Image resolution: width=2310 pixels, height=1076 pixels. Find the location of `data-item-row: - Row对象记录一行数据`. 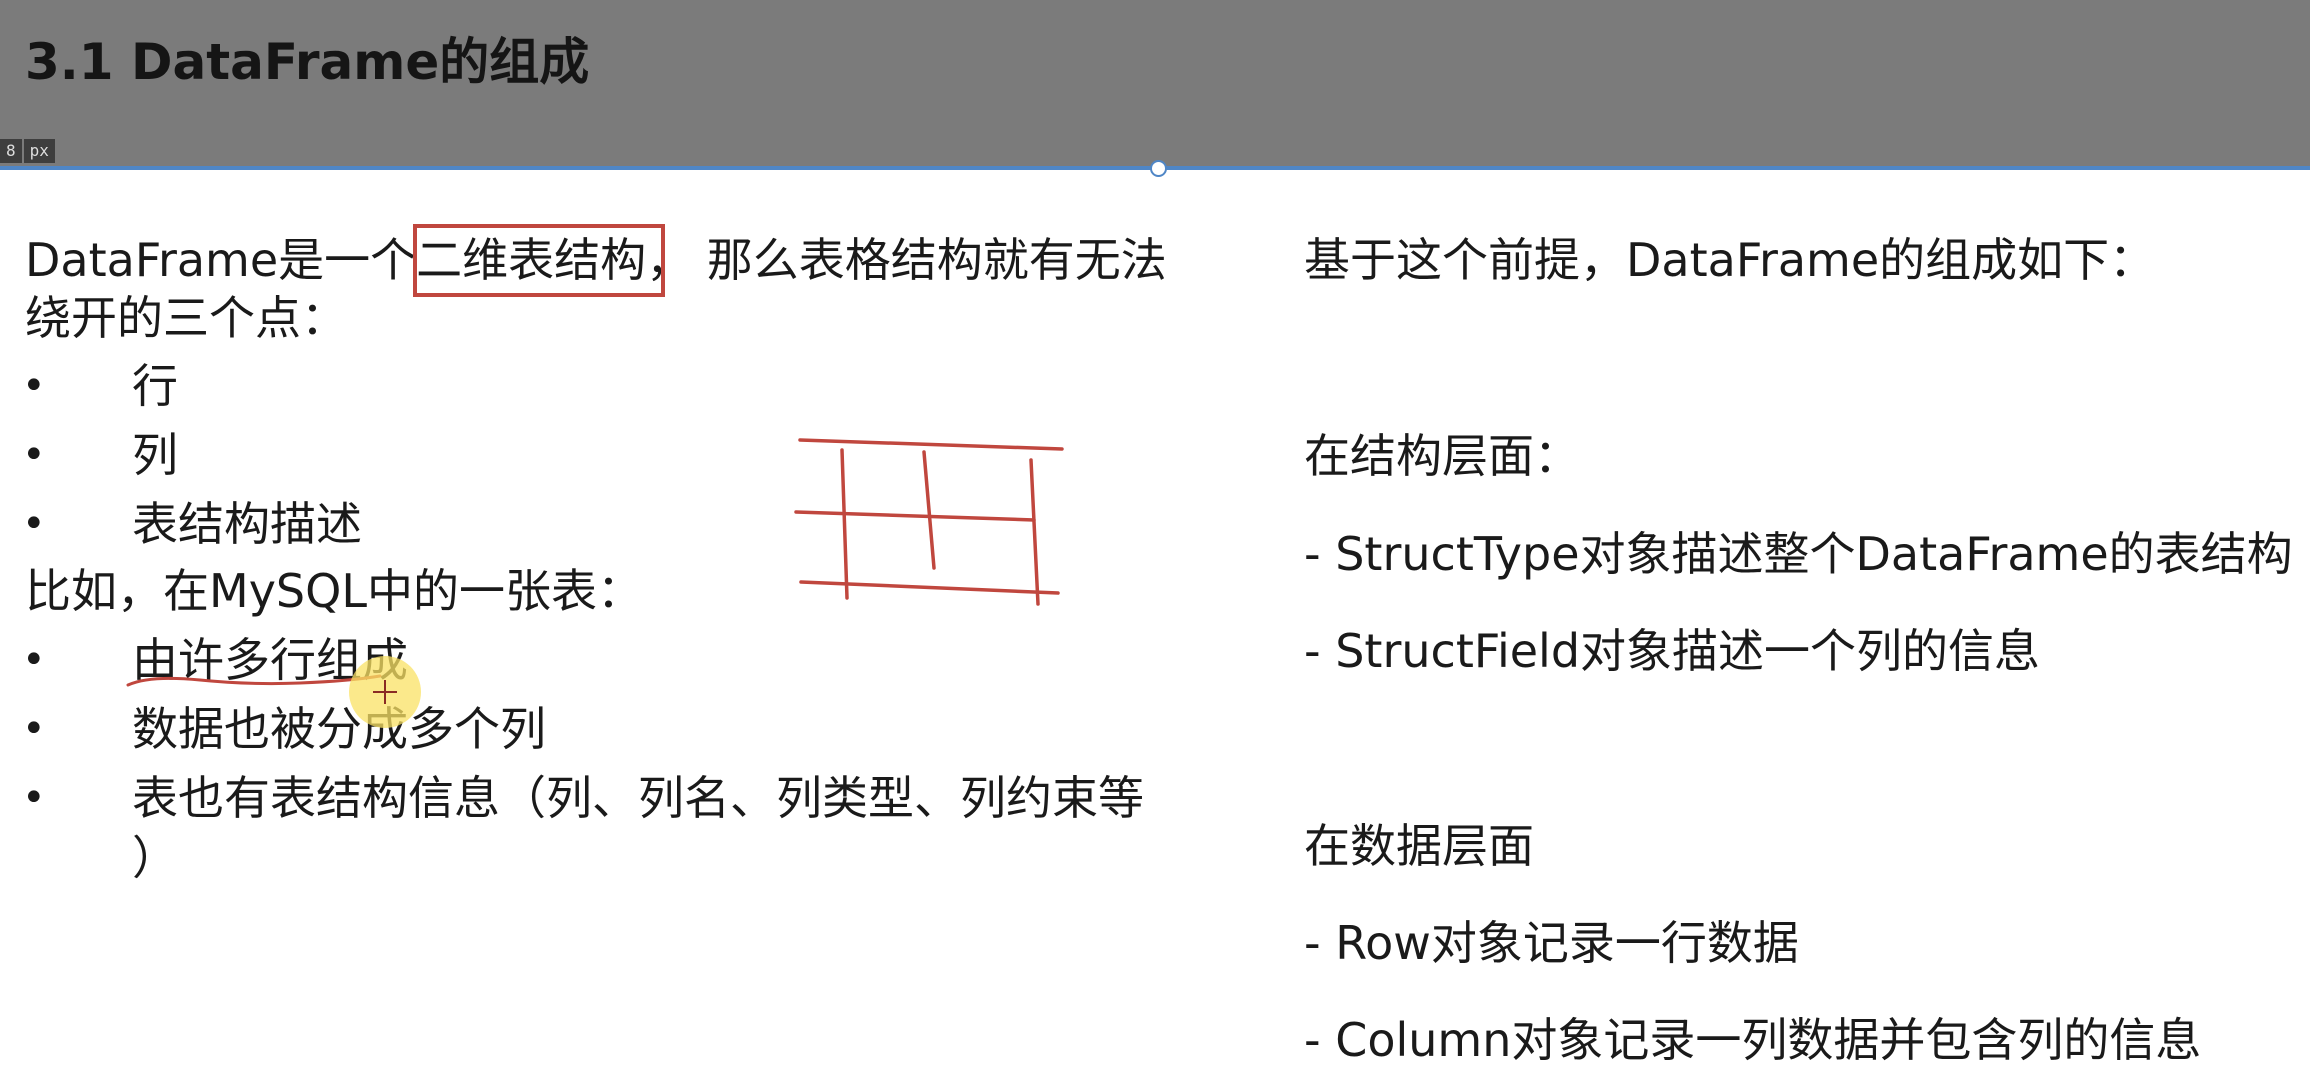

data-item-row: - Row对象记录一行数据 is located at coordinates (1551, 943).